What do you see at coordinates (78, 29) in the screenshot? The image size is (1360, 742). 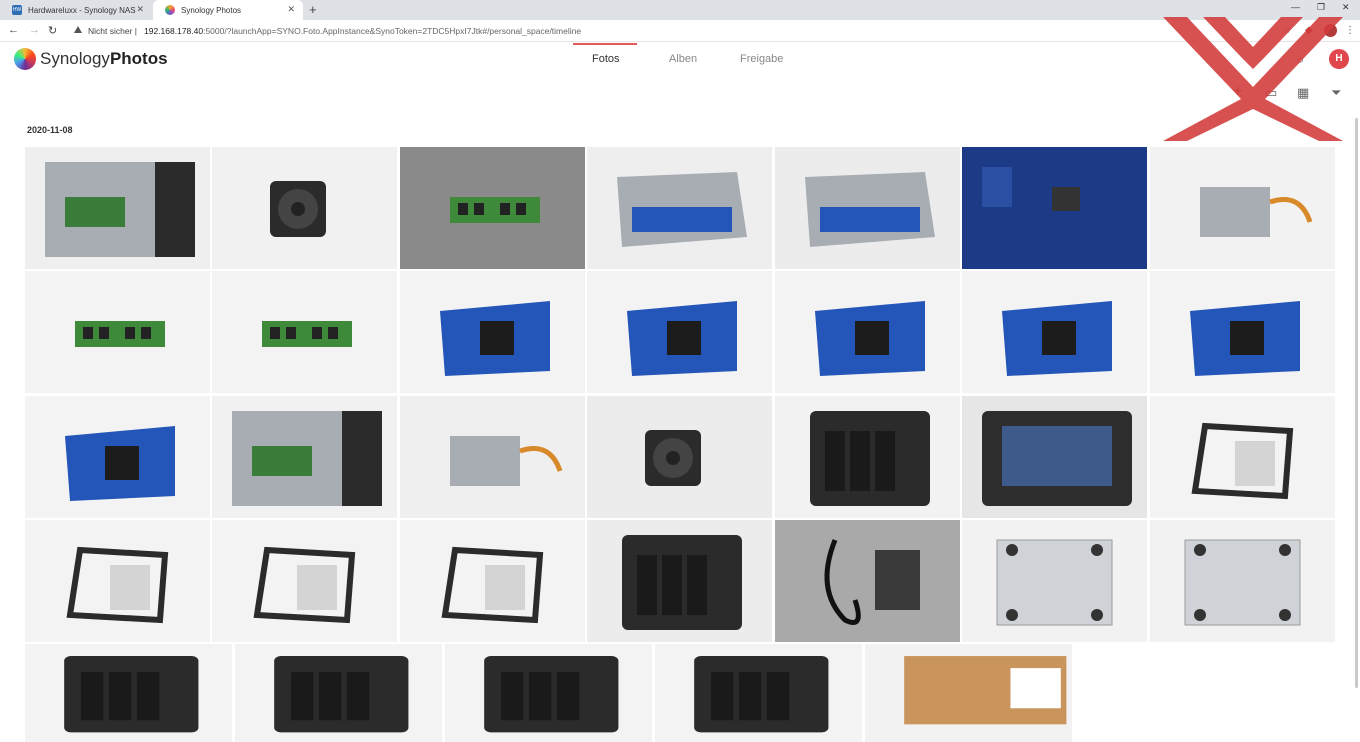 I see `warning-icon` at bounding box center [78, 29].